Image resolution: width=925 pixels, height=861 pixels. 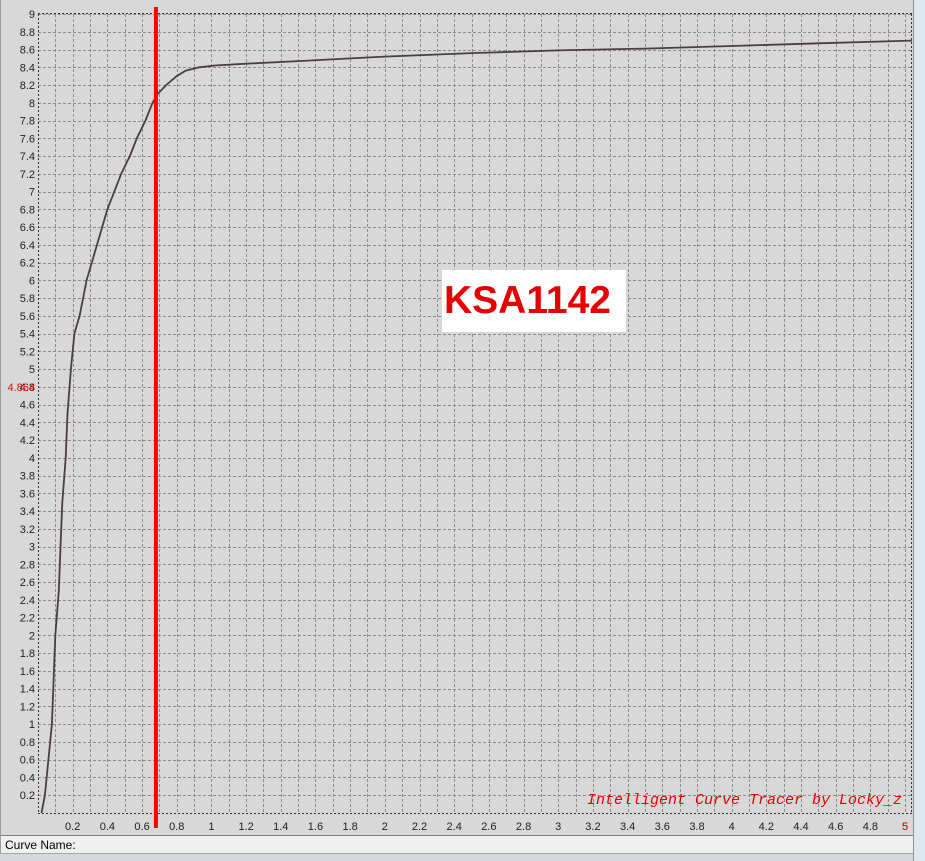 What do you see at coordinates (27, 441) in the screenshot?
I see `y-tick-label: 4.2` at bounding box center [27, 441].